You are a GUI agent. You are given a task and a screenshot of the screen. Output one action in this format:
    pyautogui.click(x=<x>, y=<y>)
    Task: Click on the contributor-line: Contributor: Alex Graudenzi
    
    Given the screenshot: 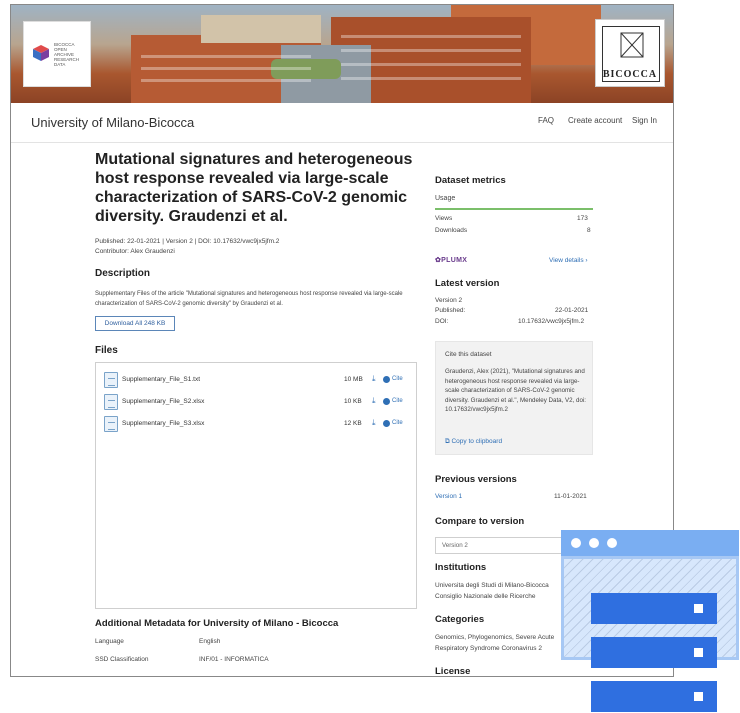 What is the action you would take?
    pyautogui.click(x=135, y=251)
    